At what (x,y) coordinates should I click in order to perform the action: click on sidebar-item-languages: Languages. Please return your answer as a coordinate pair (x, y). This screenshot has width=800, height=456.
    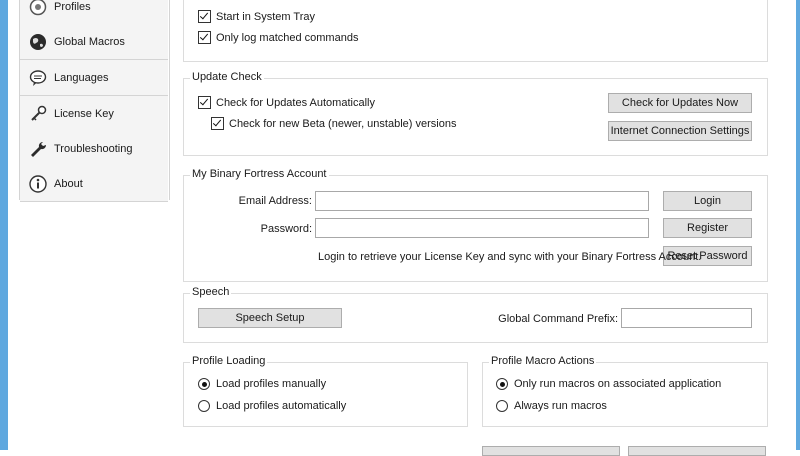
    Looking at the image, I should click on (94, 78).